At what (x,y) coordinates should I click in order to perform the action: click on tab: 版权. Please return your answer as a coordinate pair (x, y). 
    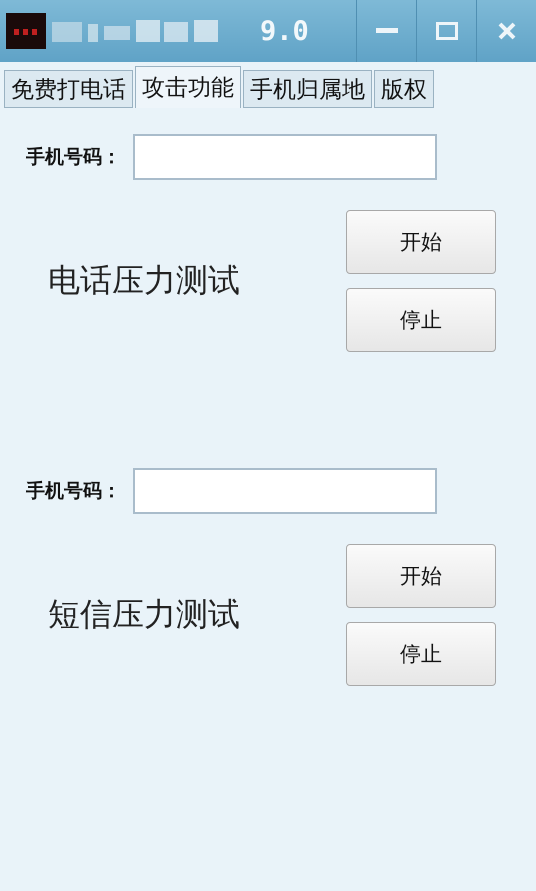
    Looking at the image, I should click on (404, 89).